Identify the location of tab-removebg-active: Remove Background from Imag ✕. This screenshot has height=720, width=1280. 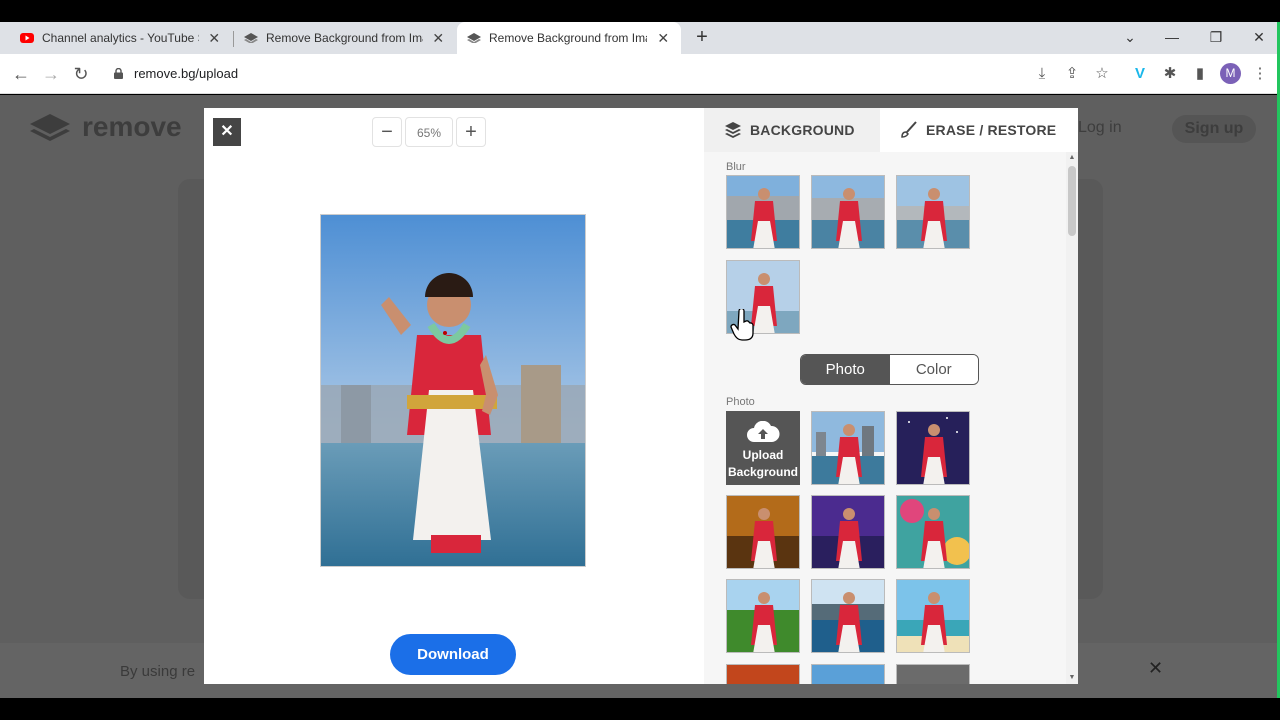
(569, 38).